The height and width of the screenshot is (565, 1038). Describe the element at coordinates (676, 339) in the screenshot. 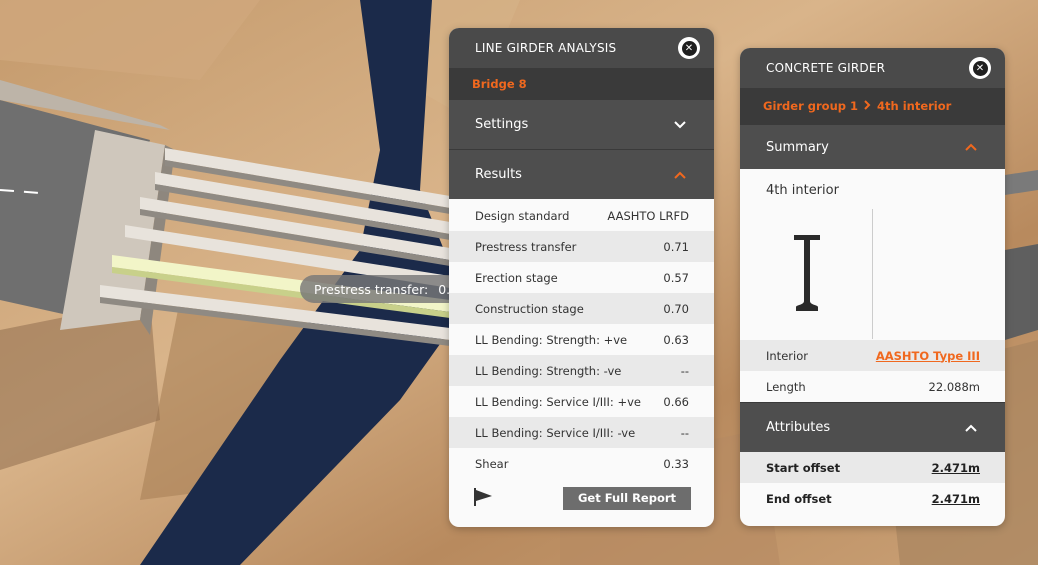

I see `result-value: 0.63` at that location.